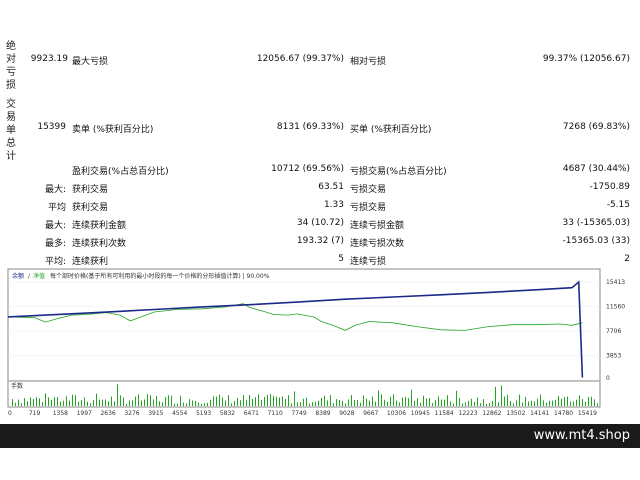 The height and width of the screenshot is (480, 640). I want to click on max-consecutive-profit-amount-label: 连续获利金额, so click(99, 226).